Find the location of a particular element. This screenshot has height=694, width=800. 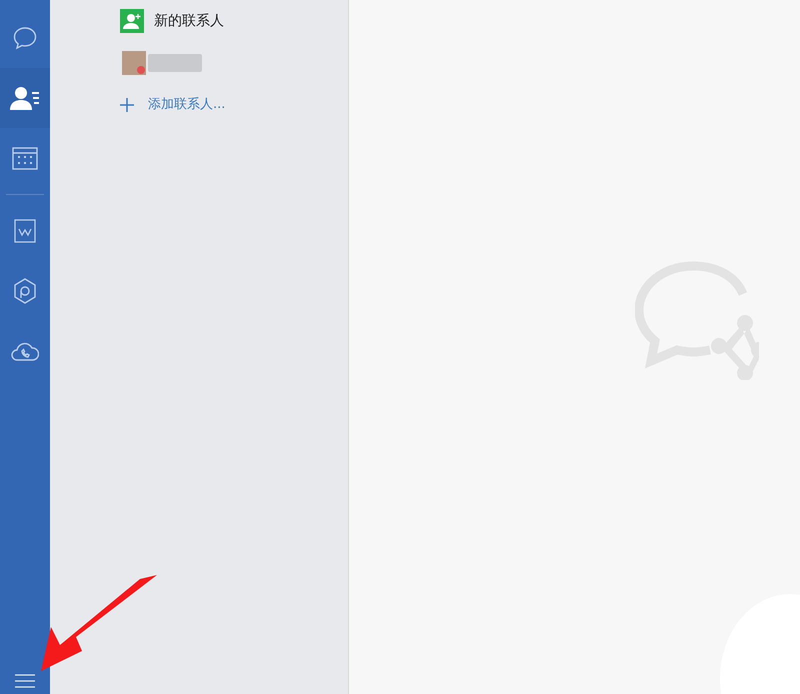

contact-name: 新的联系人 is located at coordinates (189, 21).